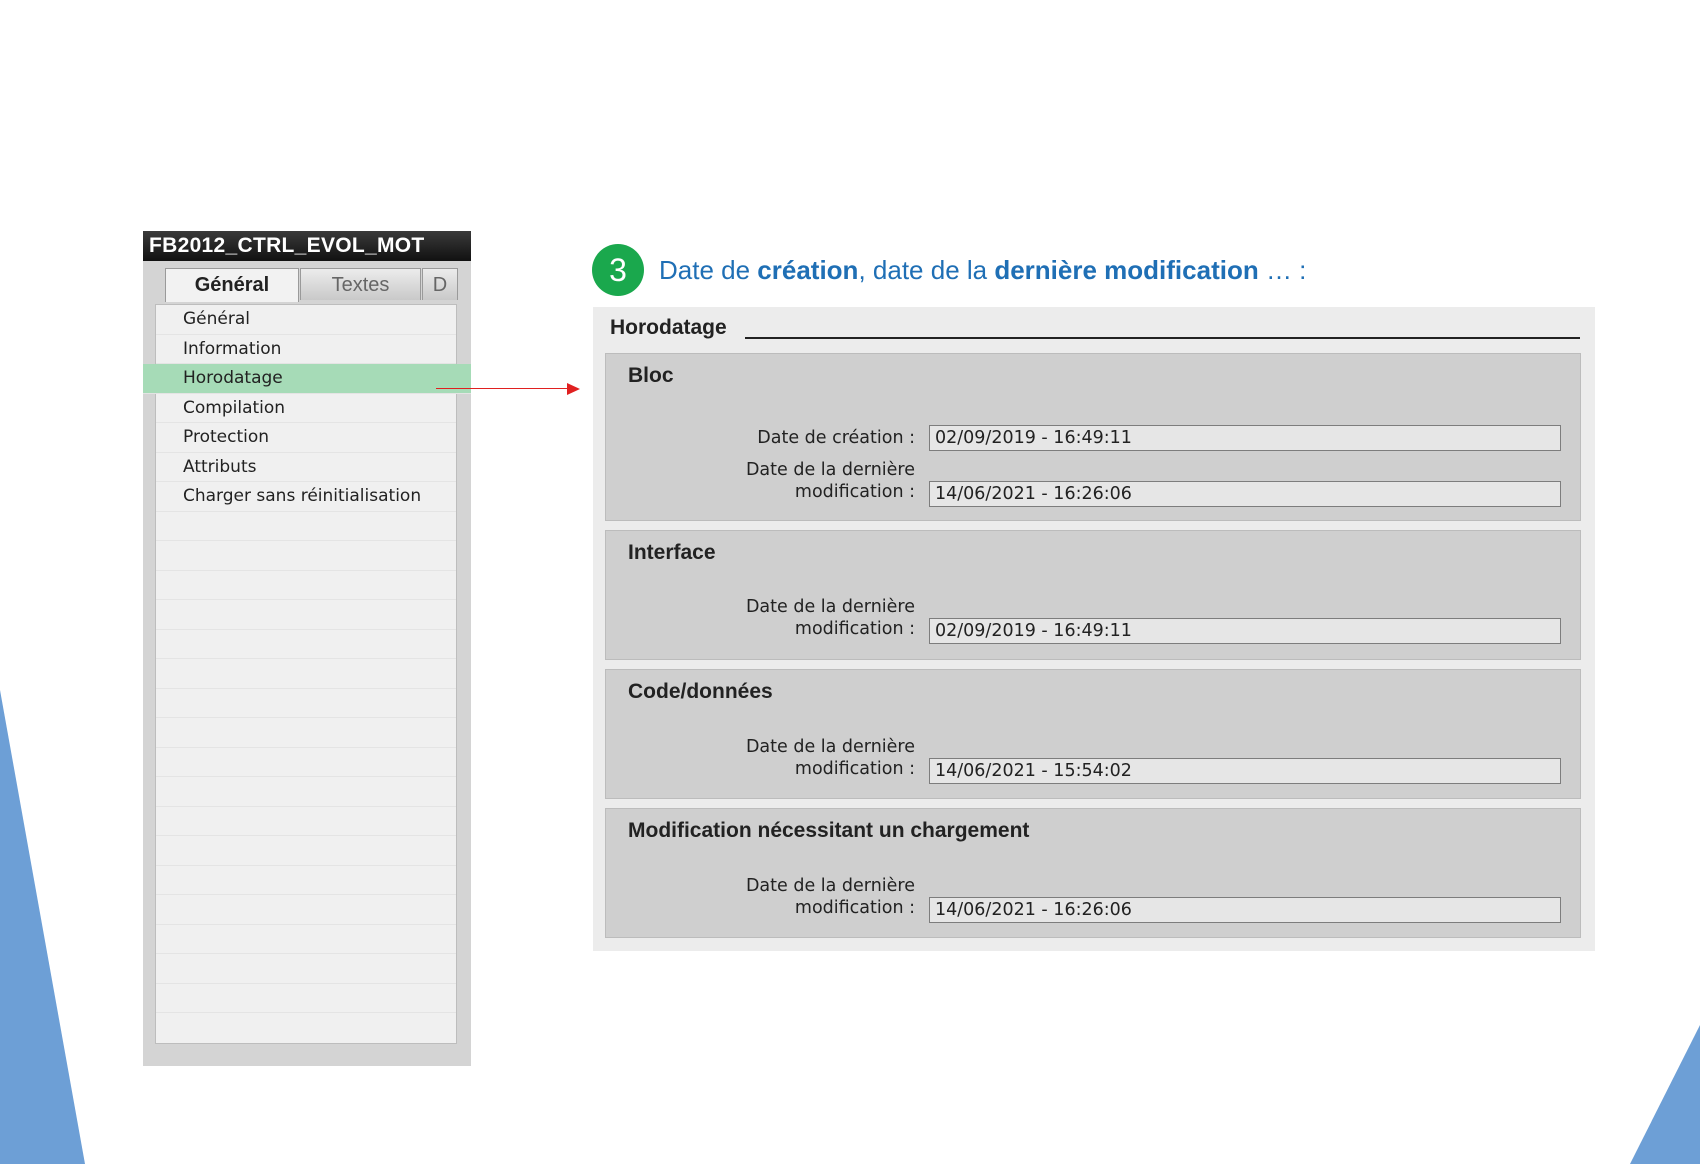  Describe the element at coordinates (42, 927) in the screenshot. I see `decorative-triangle-left` at that location.